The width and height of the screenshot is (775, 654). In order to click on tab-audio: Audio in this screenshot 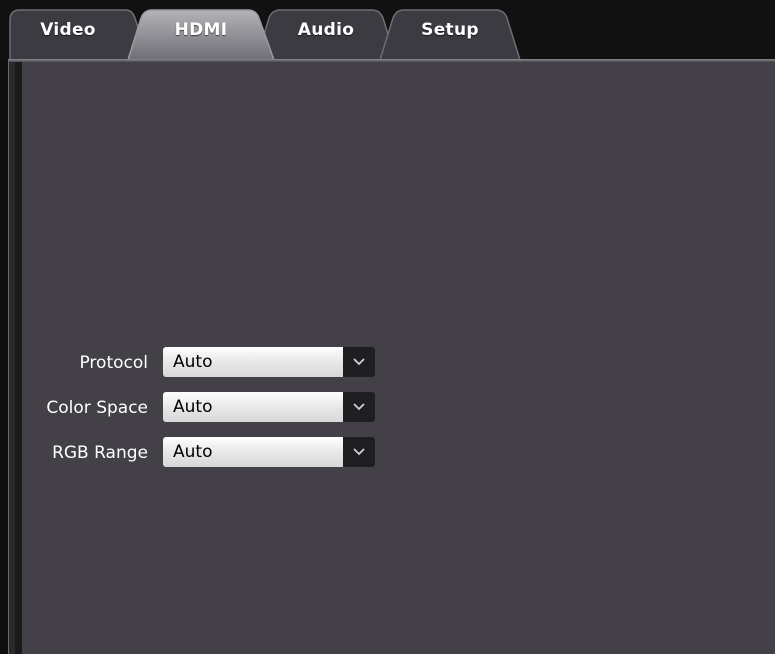, I will do `click(326, 35)`.